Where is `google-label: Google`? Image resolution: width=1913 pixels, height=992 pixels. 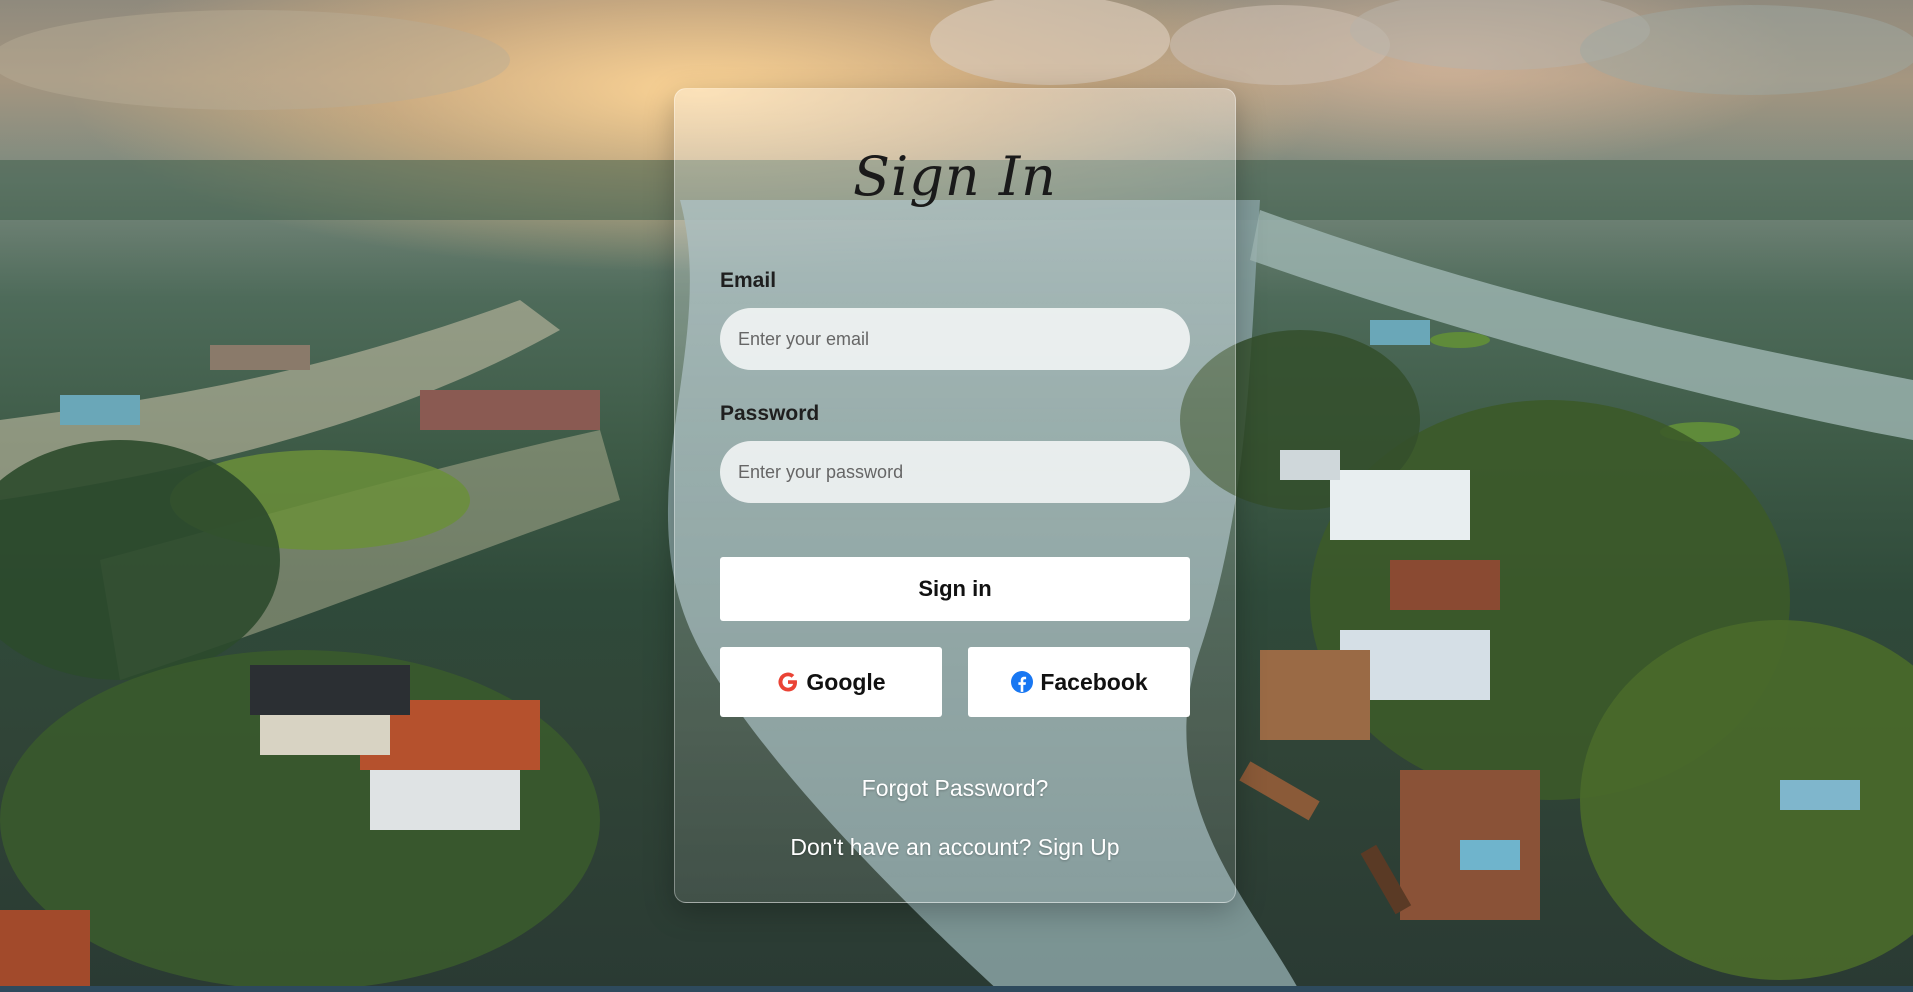 google-label: Google is located at coordinates (846, 681).